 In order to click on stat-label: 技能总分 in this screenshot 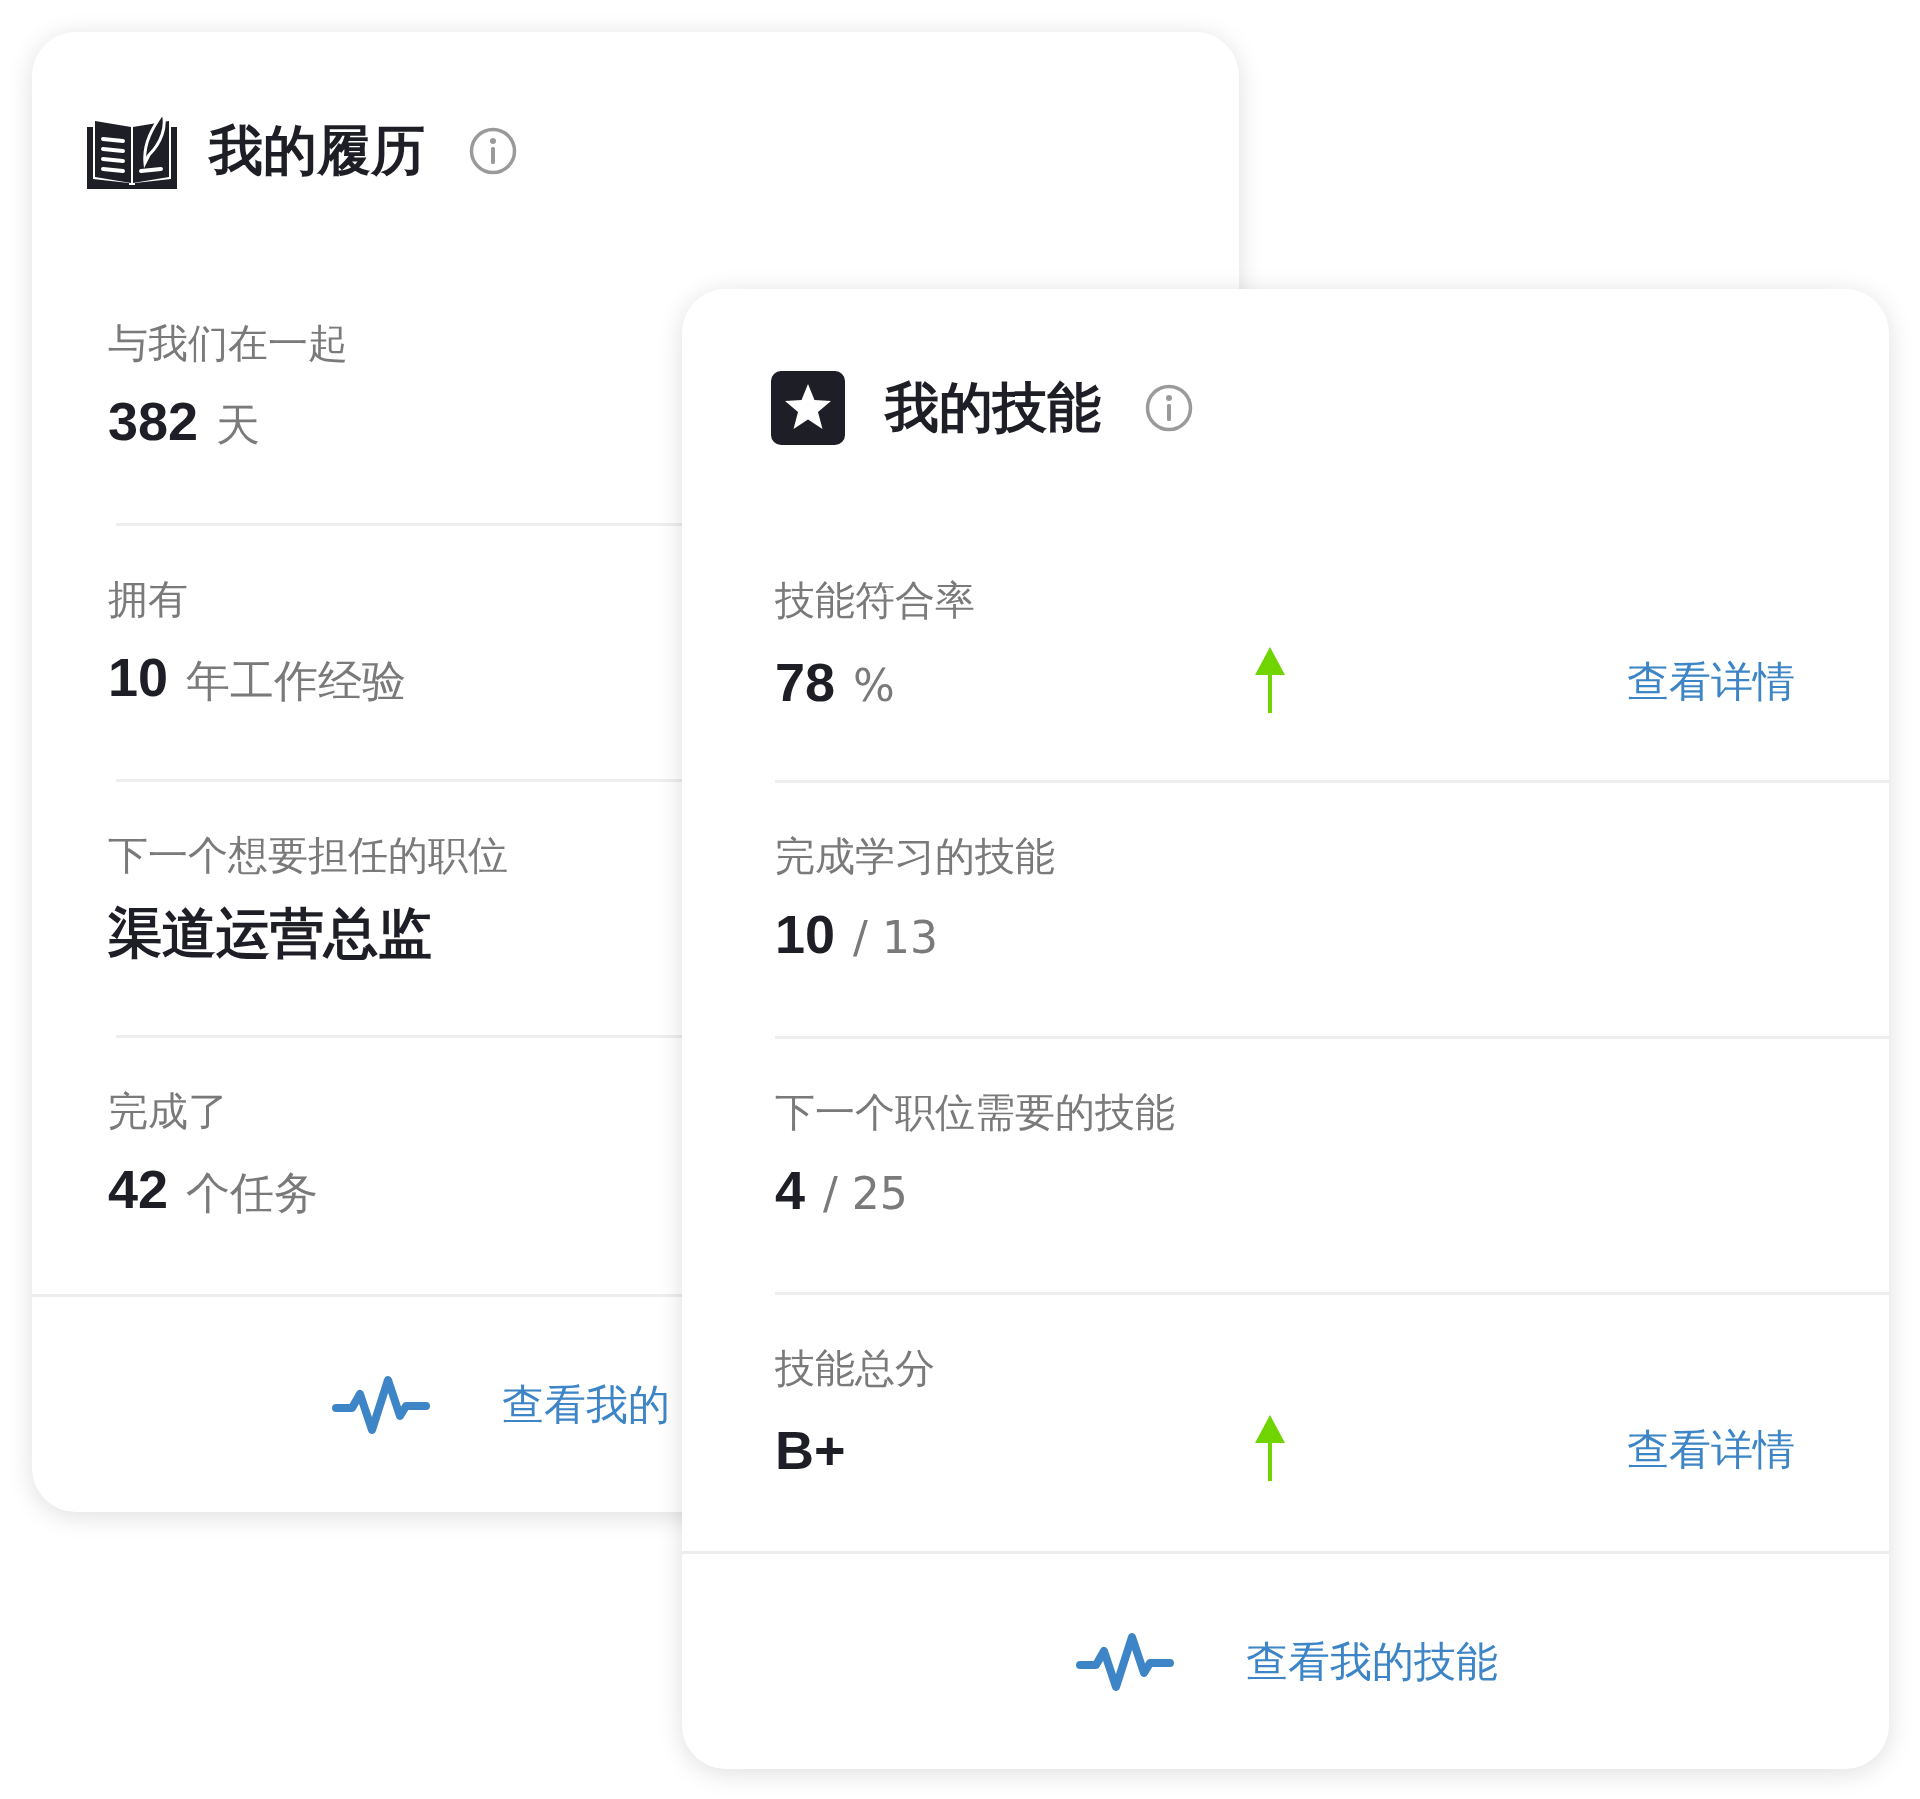, I will do `click(855, 1368)`.